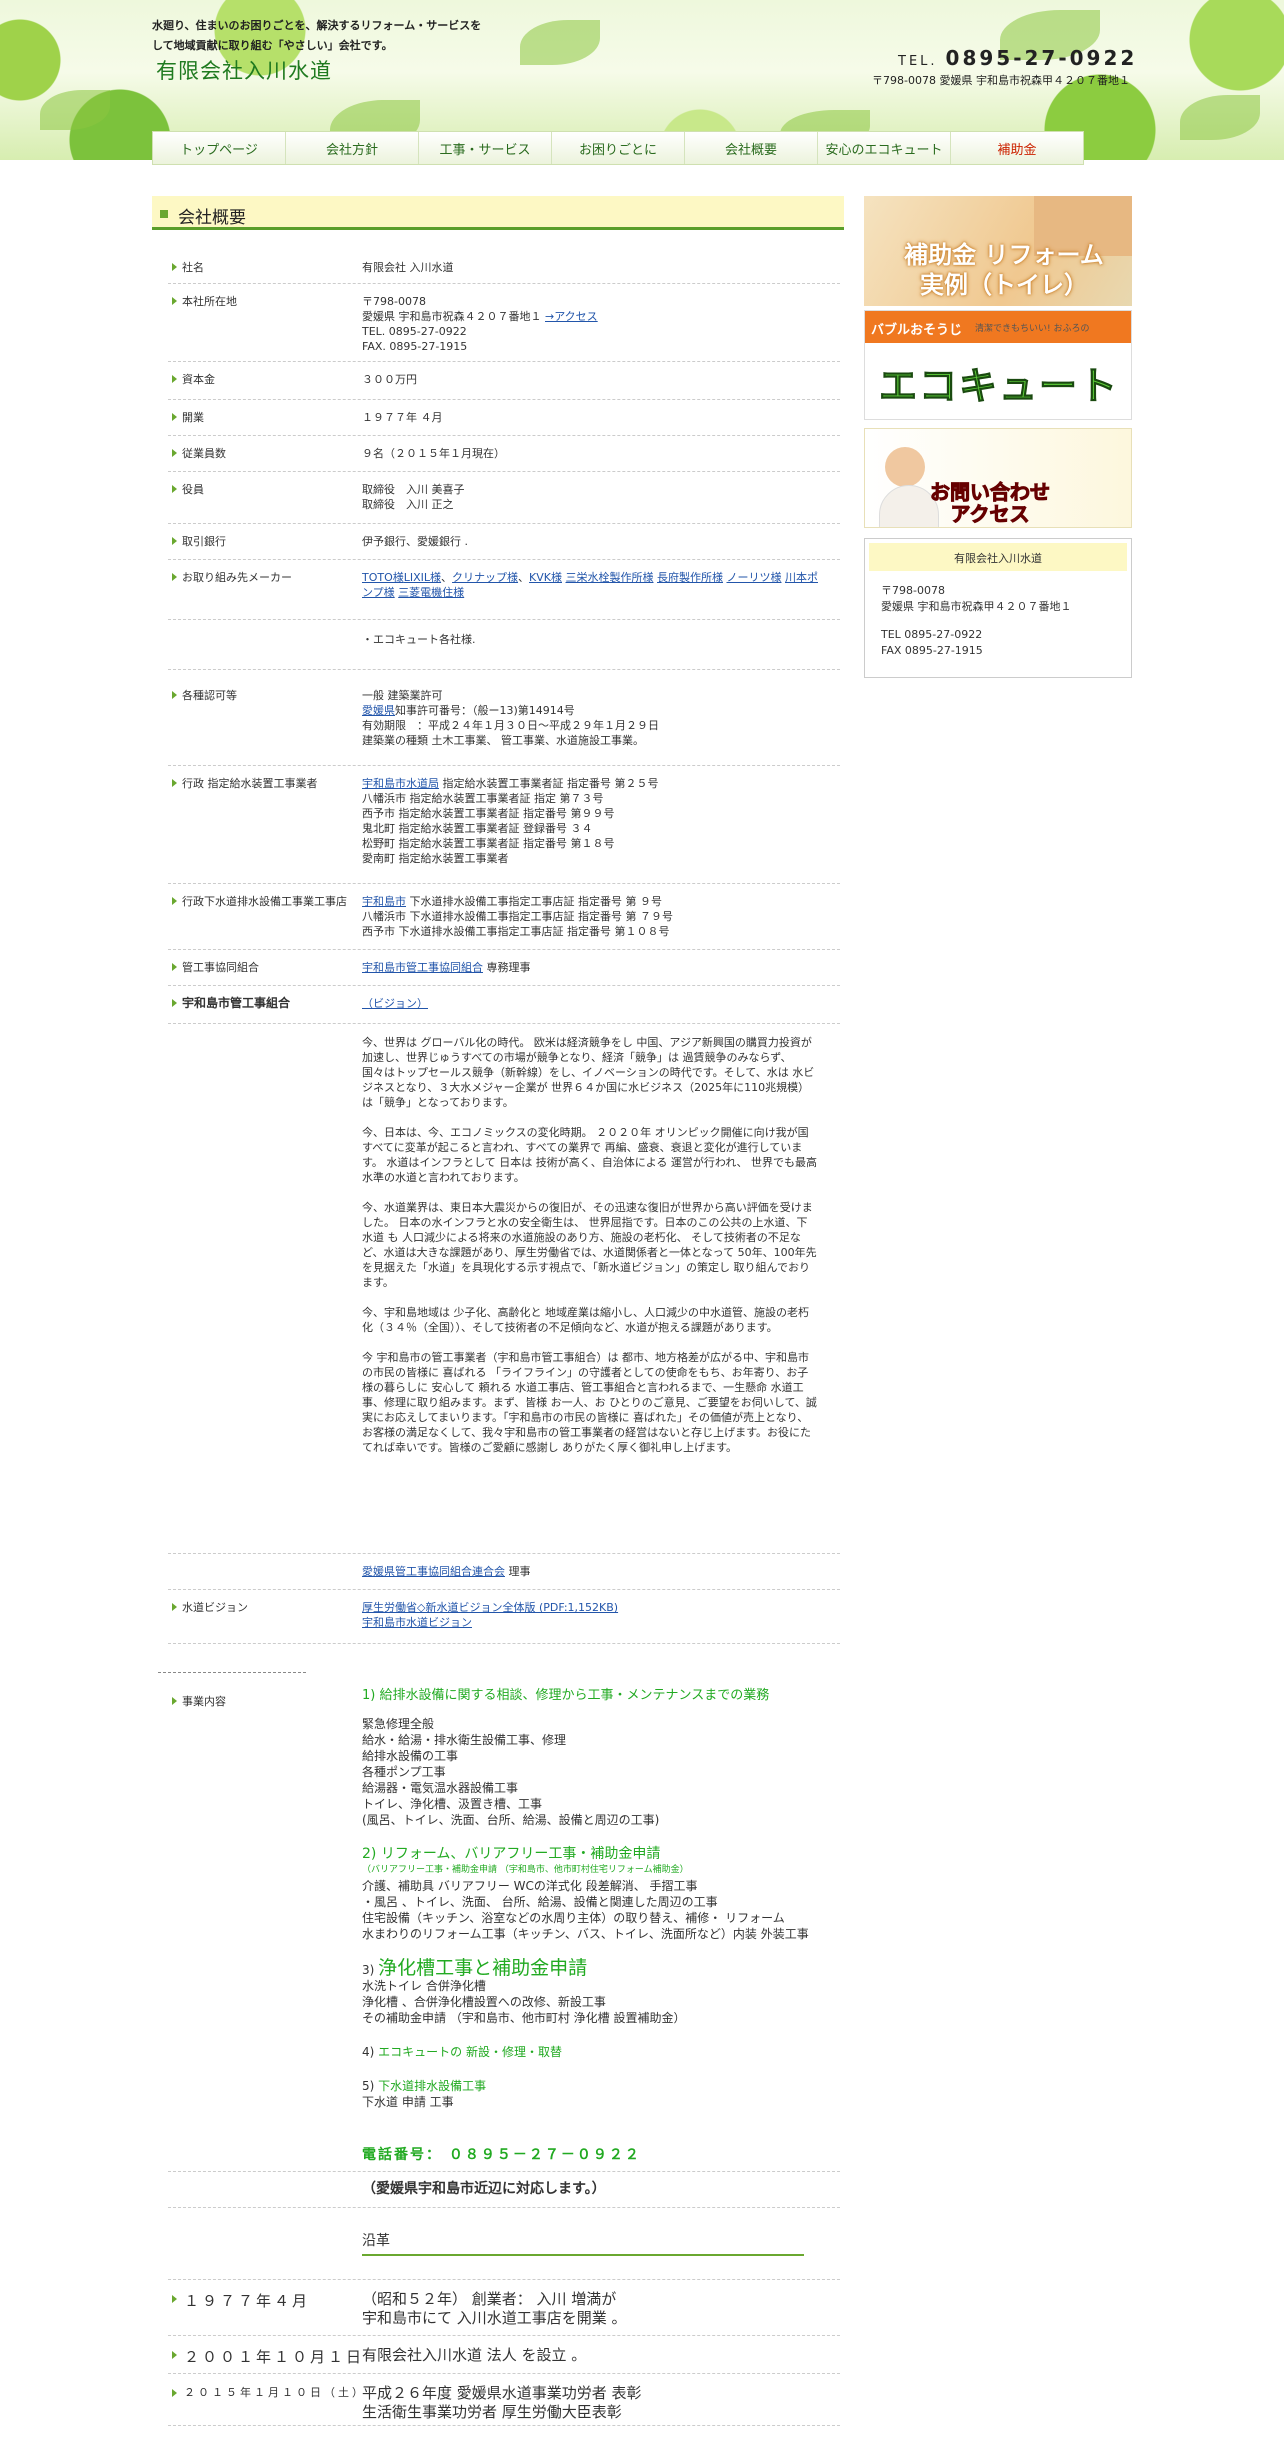 Image resolution: width=1284 pixels, height=2440 pixels. What do you see at coordinates (1001, 80) in the screenshot?
I see `header-address: 〒798-0078 愛媛県 宇和島市祝森甲４２０７番地１` at bounding box center [1001, 80].